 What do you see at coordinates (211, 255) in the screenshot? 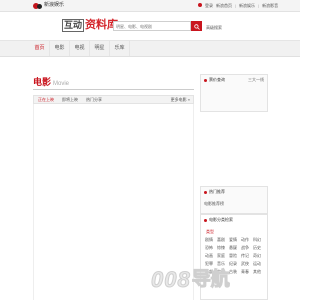
I see `genre-link: 动画` at bounding box center [211, 255].